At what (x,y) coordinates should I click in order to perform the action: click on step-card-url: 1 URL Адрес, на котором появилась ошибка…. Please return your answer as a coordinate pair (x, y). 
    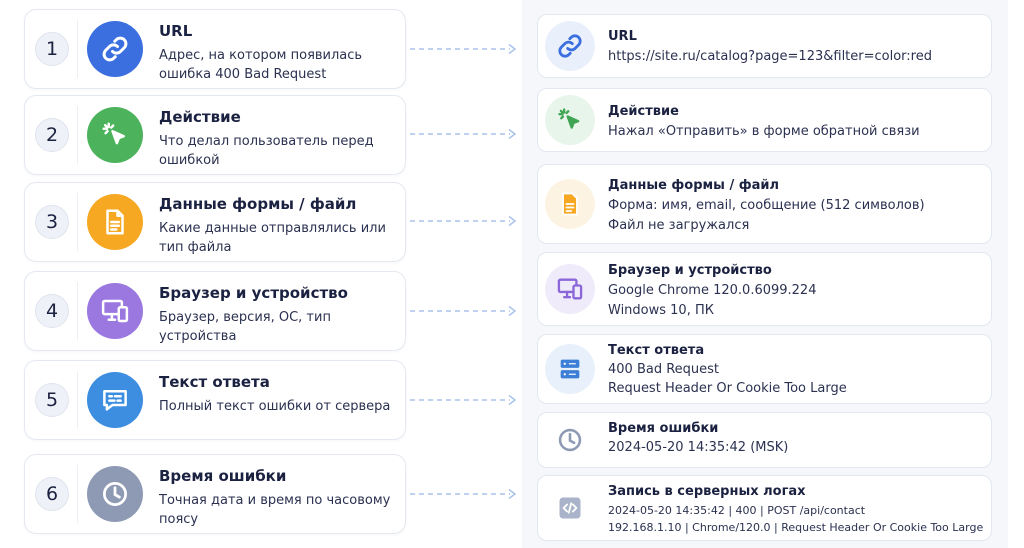
    Looking at the image, I should click on (215, 49).